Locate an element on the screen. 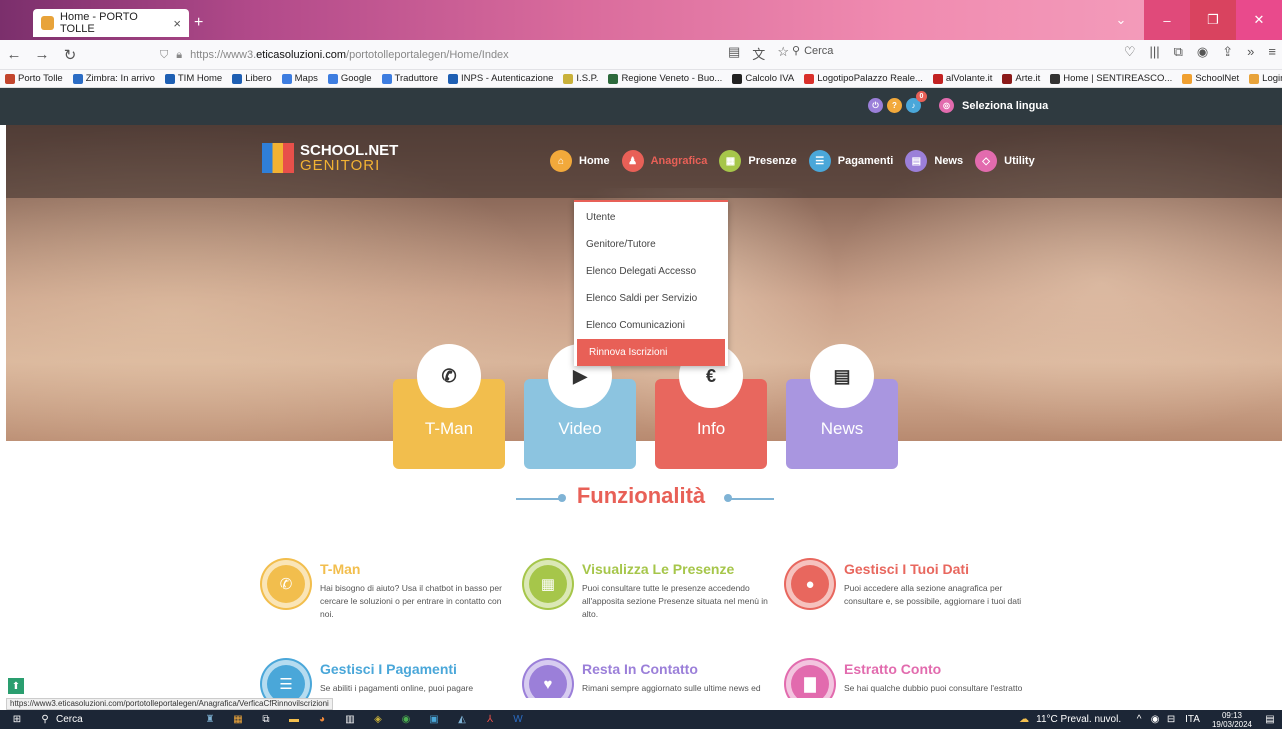 The image size is (1282, 729). tab-title: Home - PORTO TOLLE is located at coordinates (99, 23).